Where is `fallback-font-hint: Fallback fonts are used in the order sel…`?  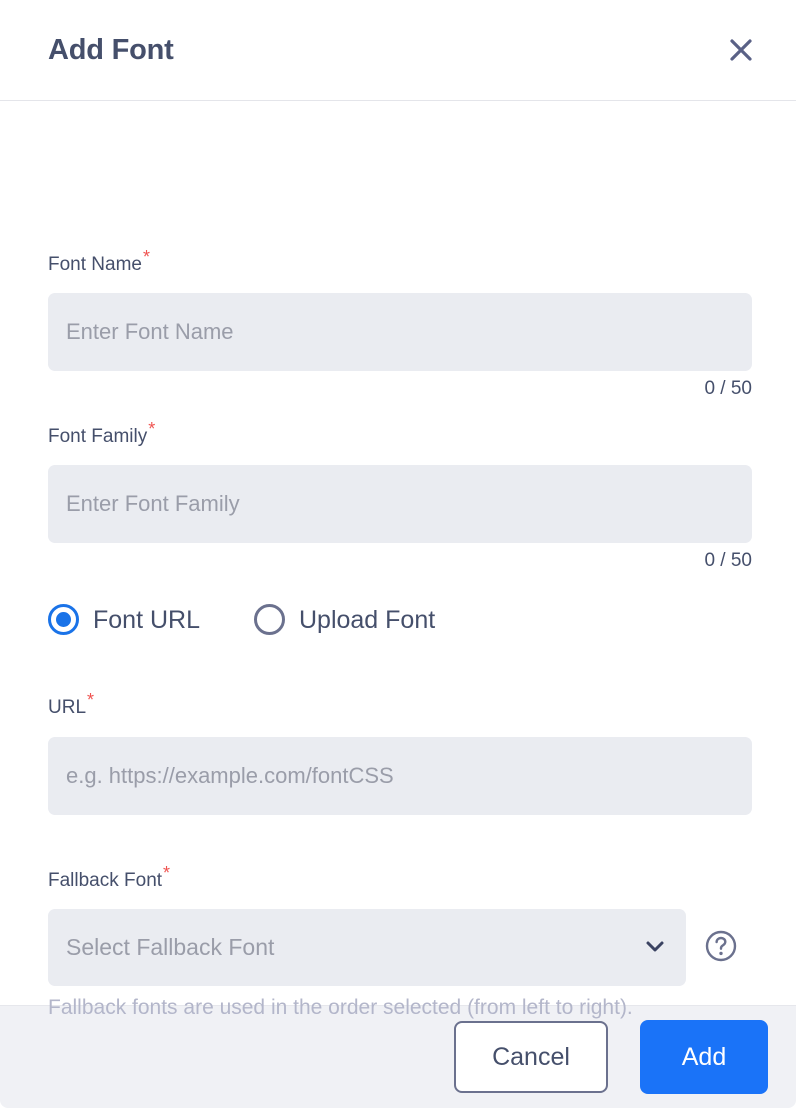 fallback-font-hint: Fallback fonts are used in the order sel… is located at coordinates (340, 1007).